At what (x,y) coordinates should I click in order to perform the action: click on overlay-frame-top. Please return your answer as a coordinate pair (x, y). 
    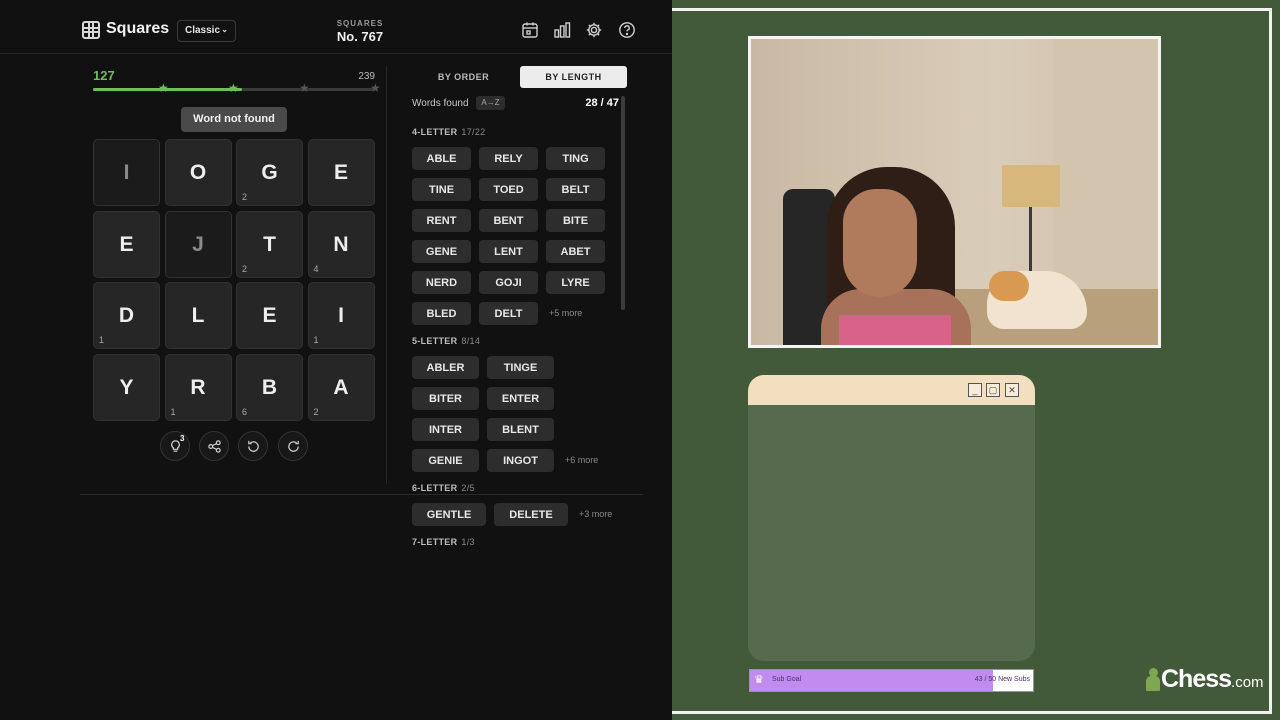
    Looking at the image, I should click on (972, 9).